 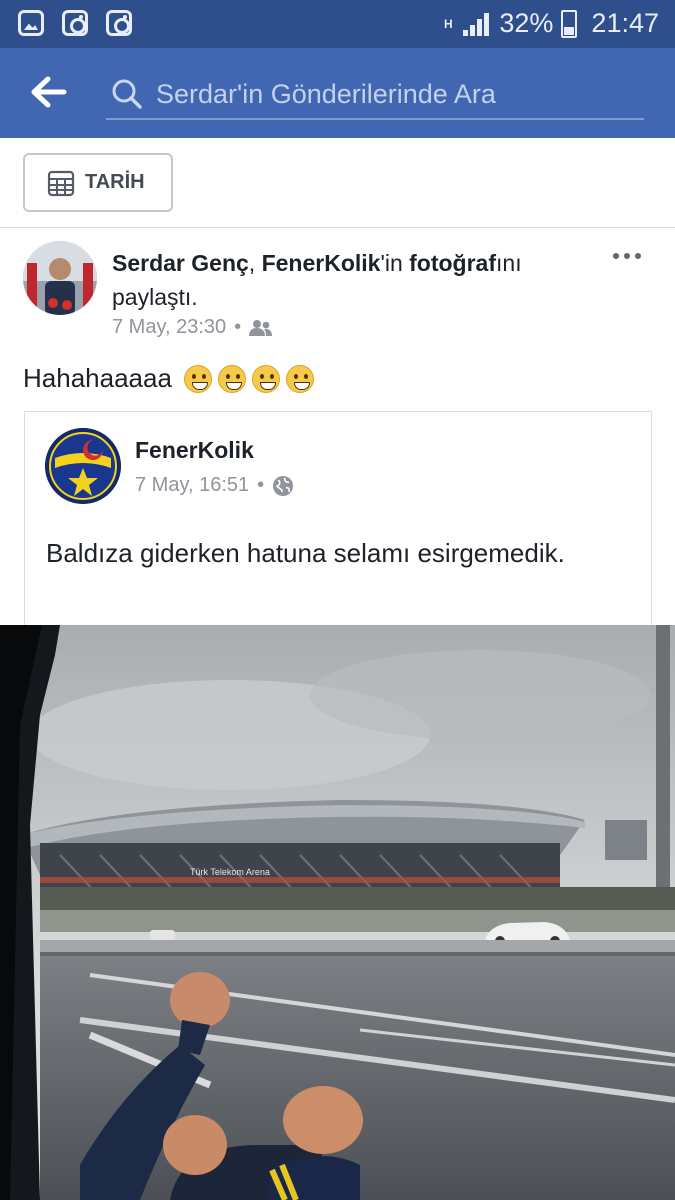 I want to click on shared-post-meta: 7 May, 16:51 •, so click(x=214, y=485).